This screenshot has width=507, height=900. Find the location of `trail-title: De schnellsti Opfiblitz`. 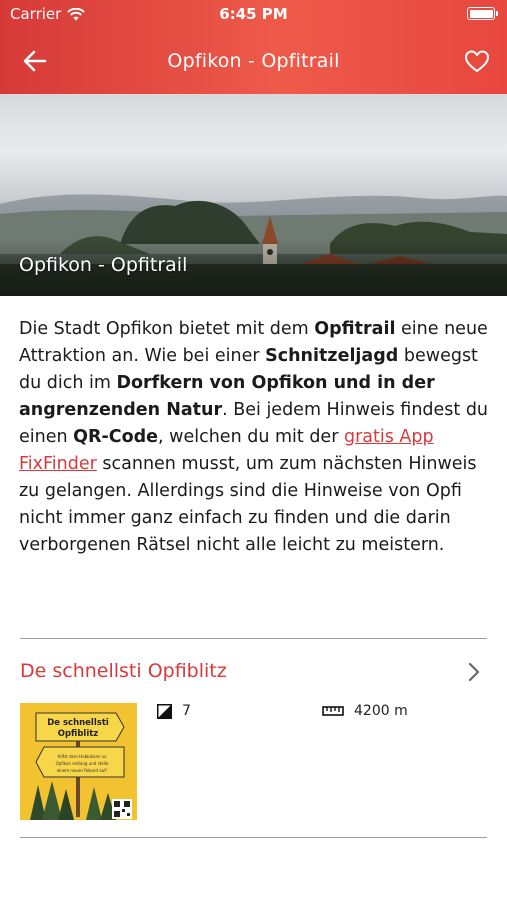

trail-title: De schnellsti Opfiblitz is located at coordinates (123, 671).